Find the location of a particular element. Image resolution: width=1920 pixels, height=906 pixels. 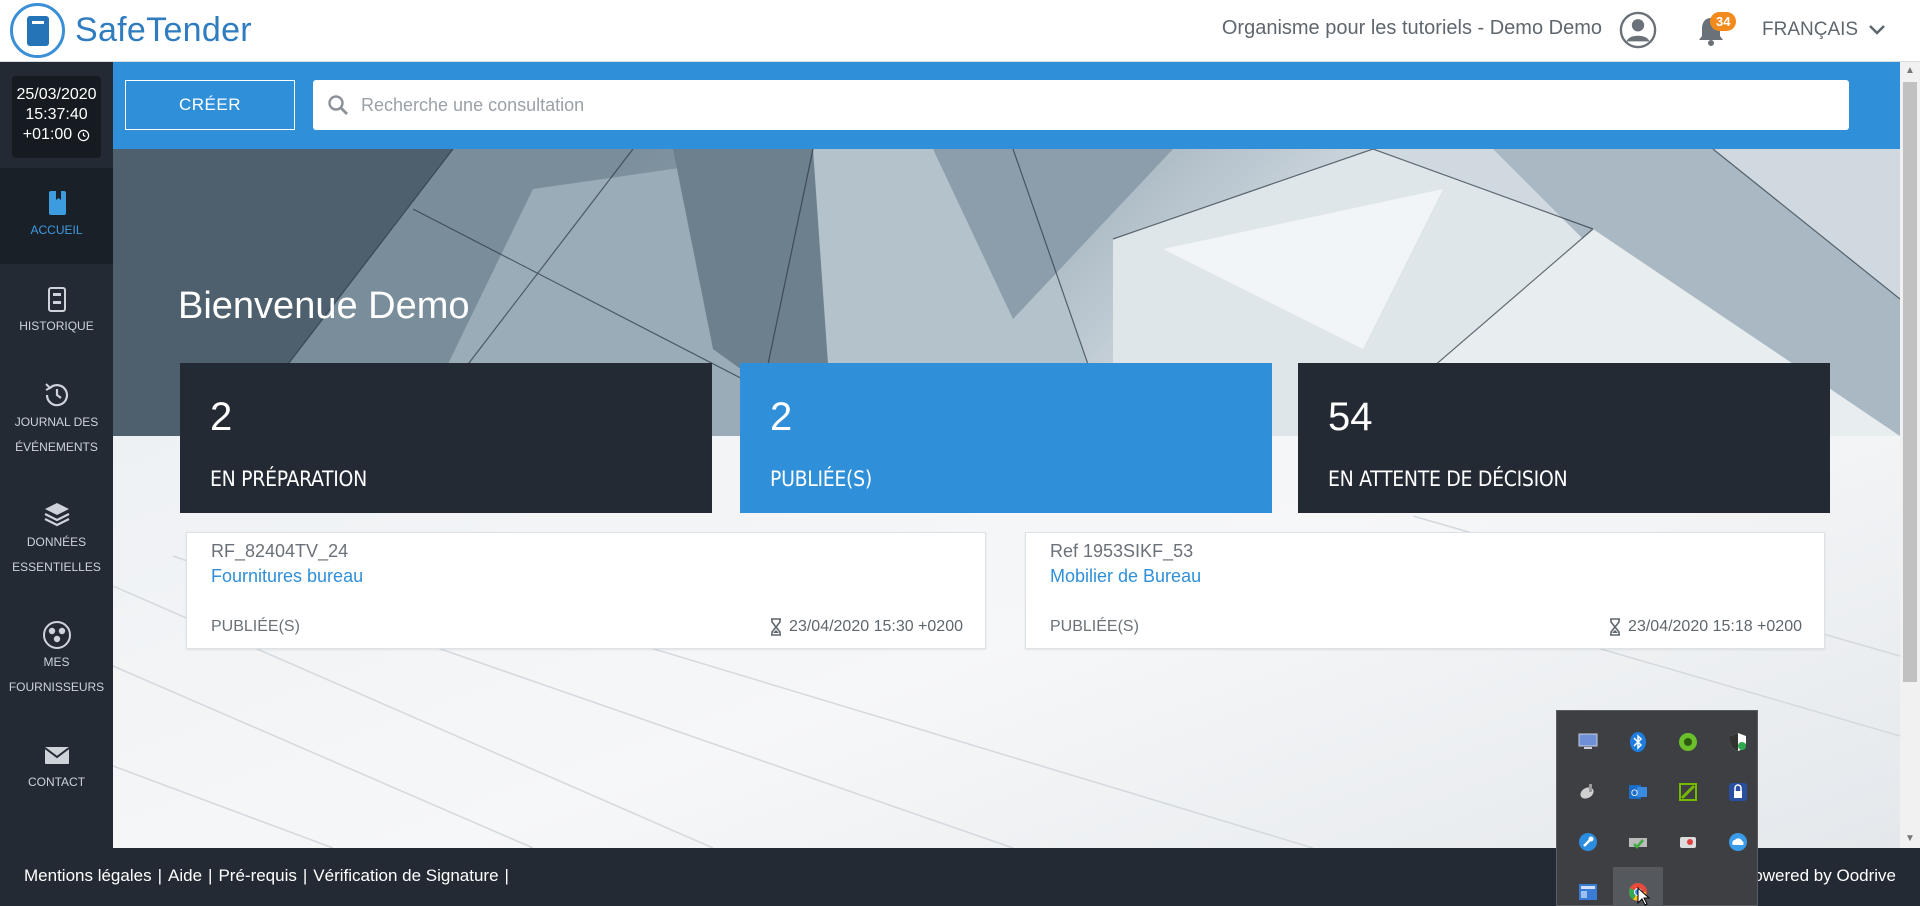

clock-widget: 25/03/2020 15:37:40 +01:00 is located at coordinates (56, 117).